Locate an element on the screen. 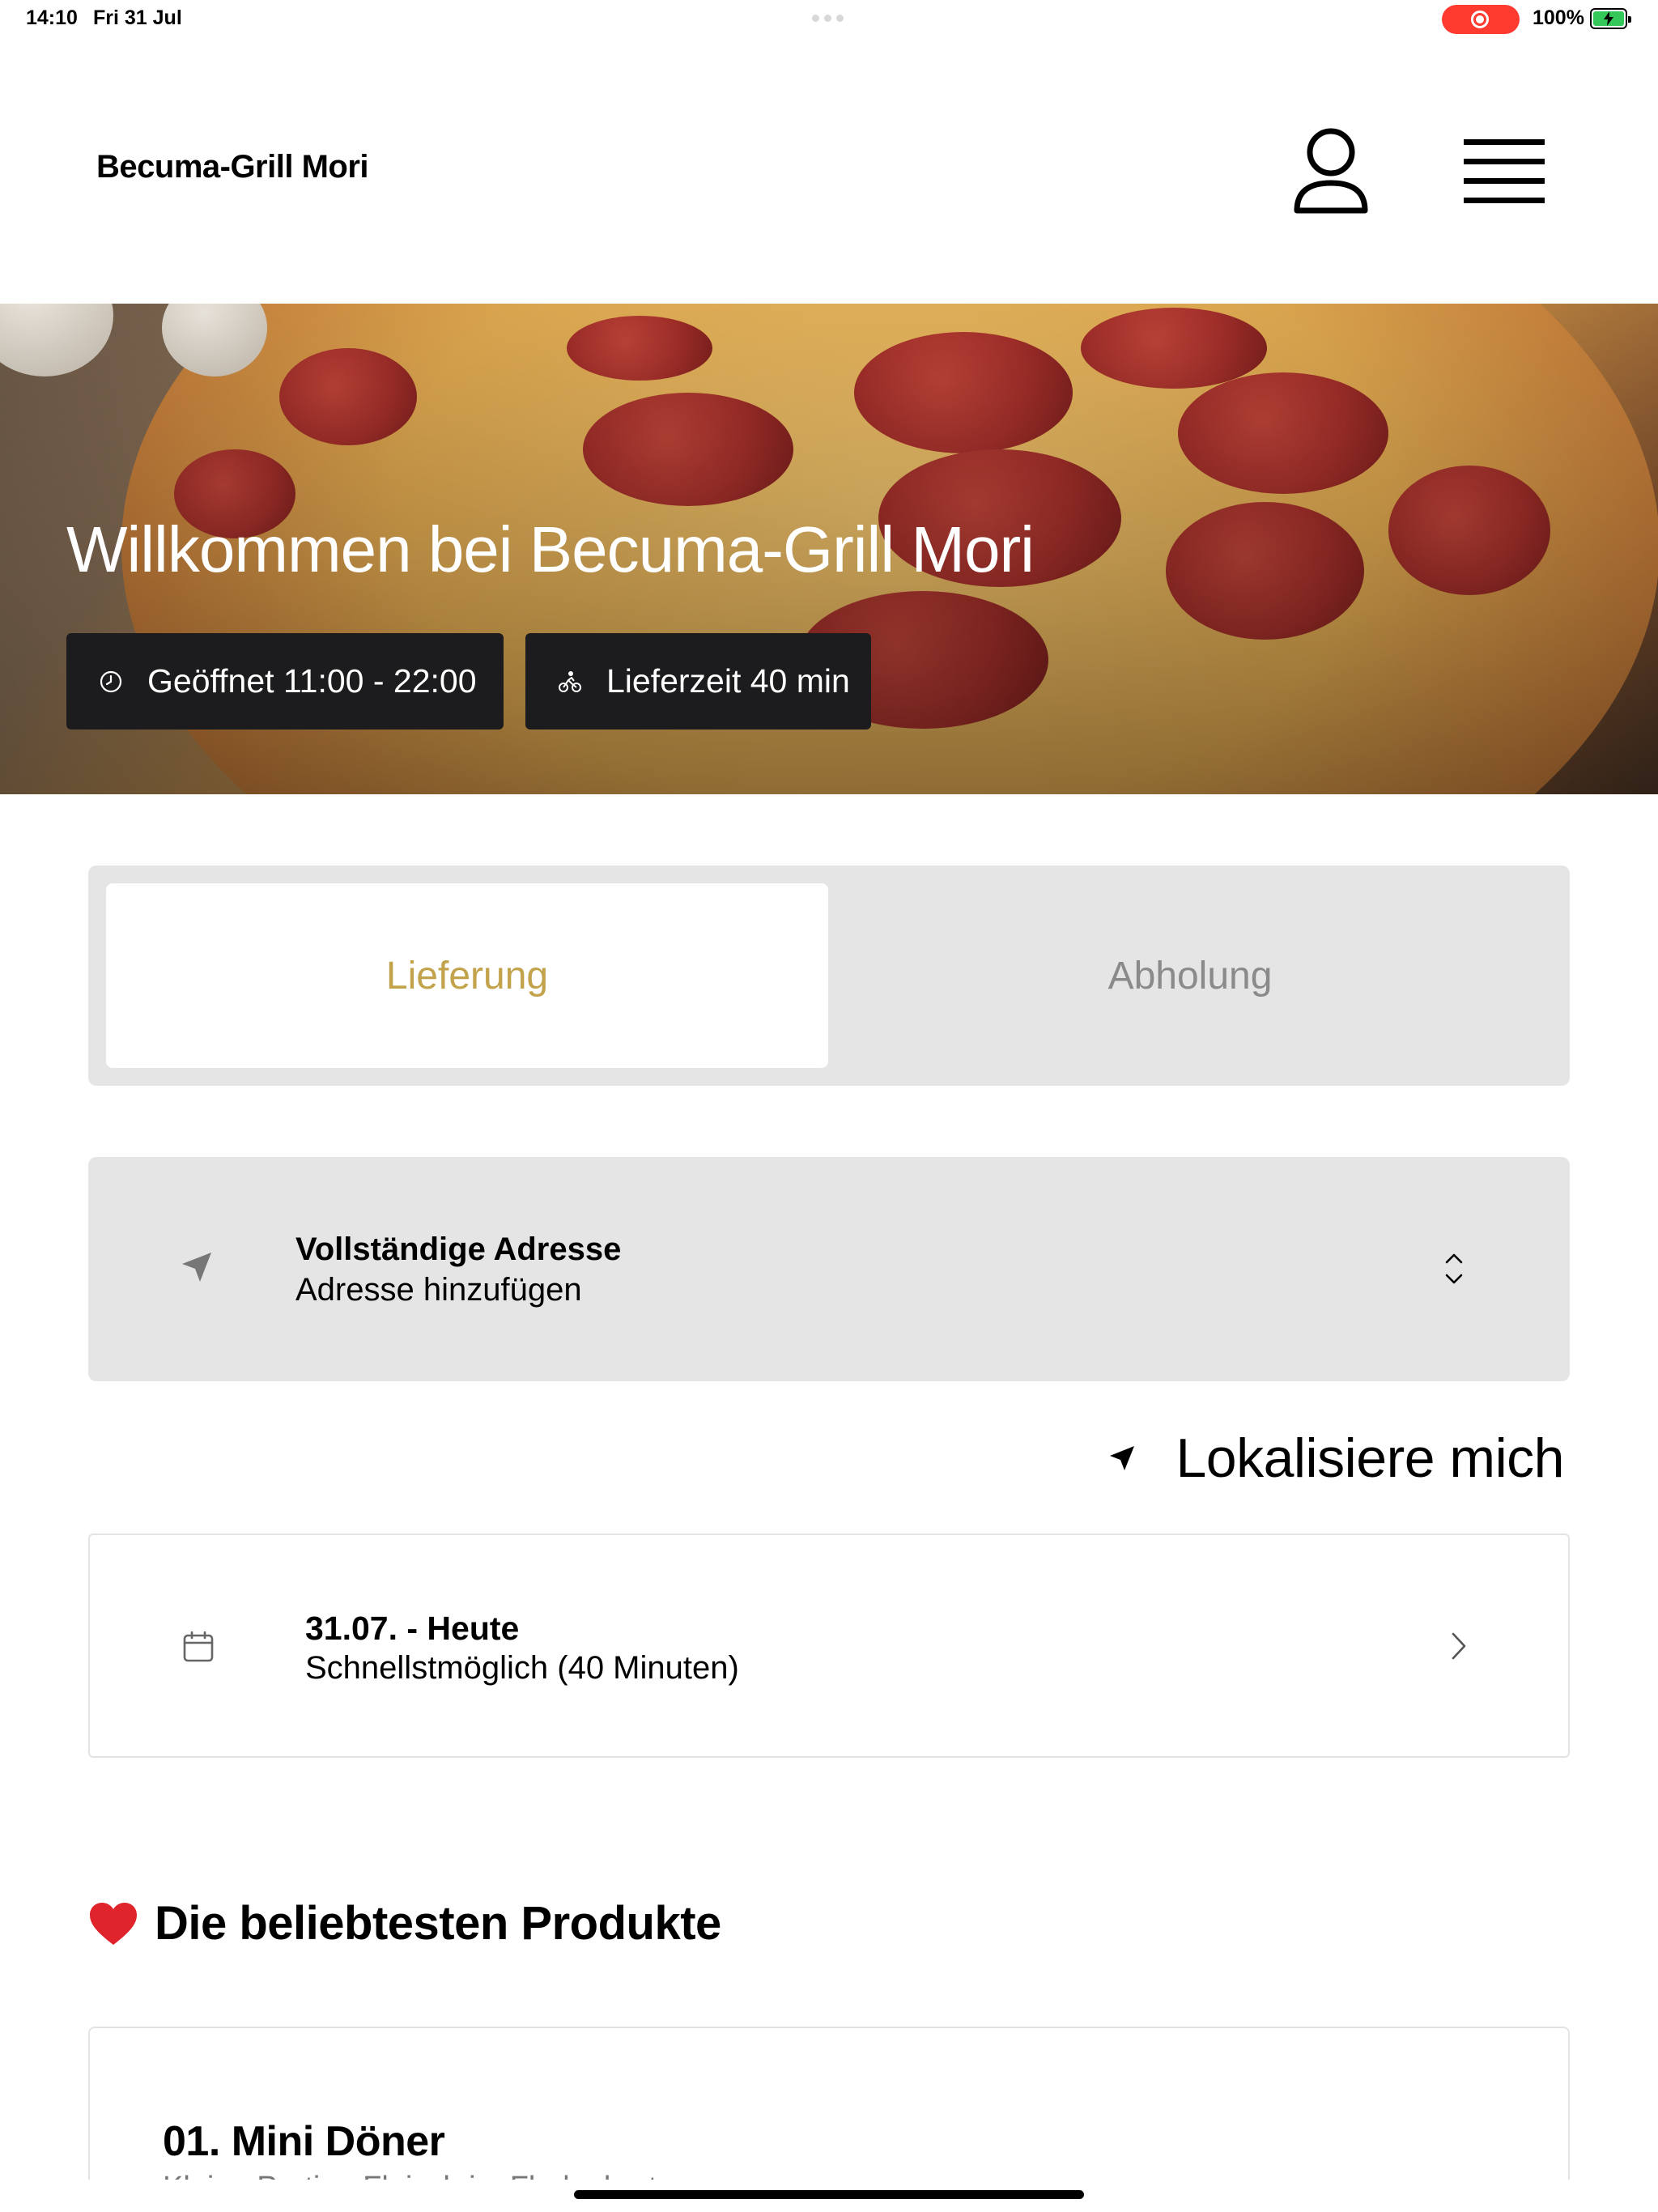  order-mode-toggle: Lieferung Abholung is located at coordinates (829, 976).